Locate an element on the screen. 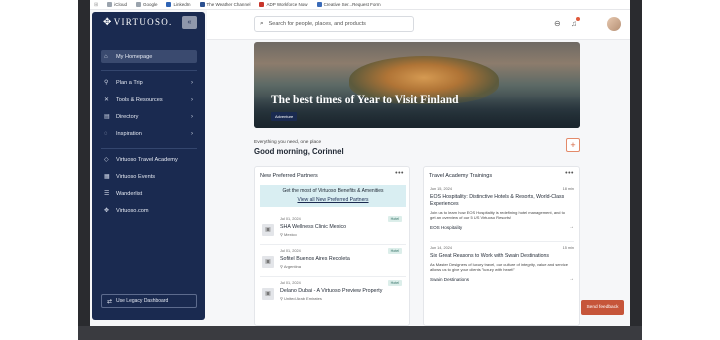 This screenshot has width=720, height=340. training-date: Jun 15, 2024 is located at coordinates (441, 189).